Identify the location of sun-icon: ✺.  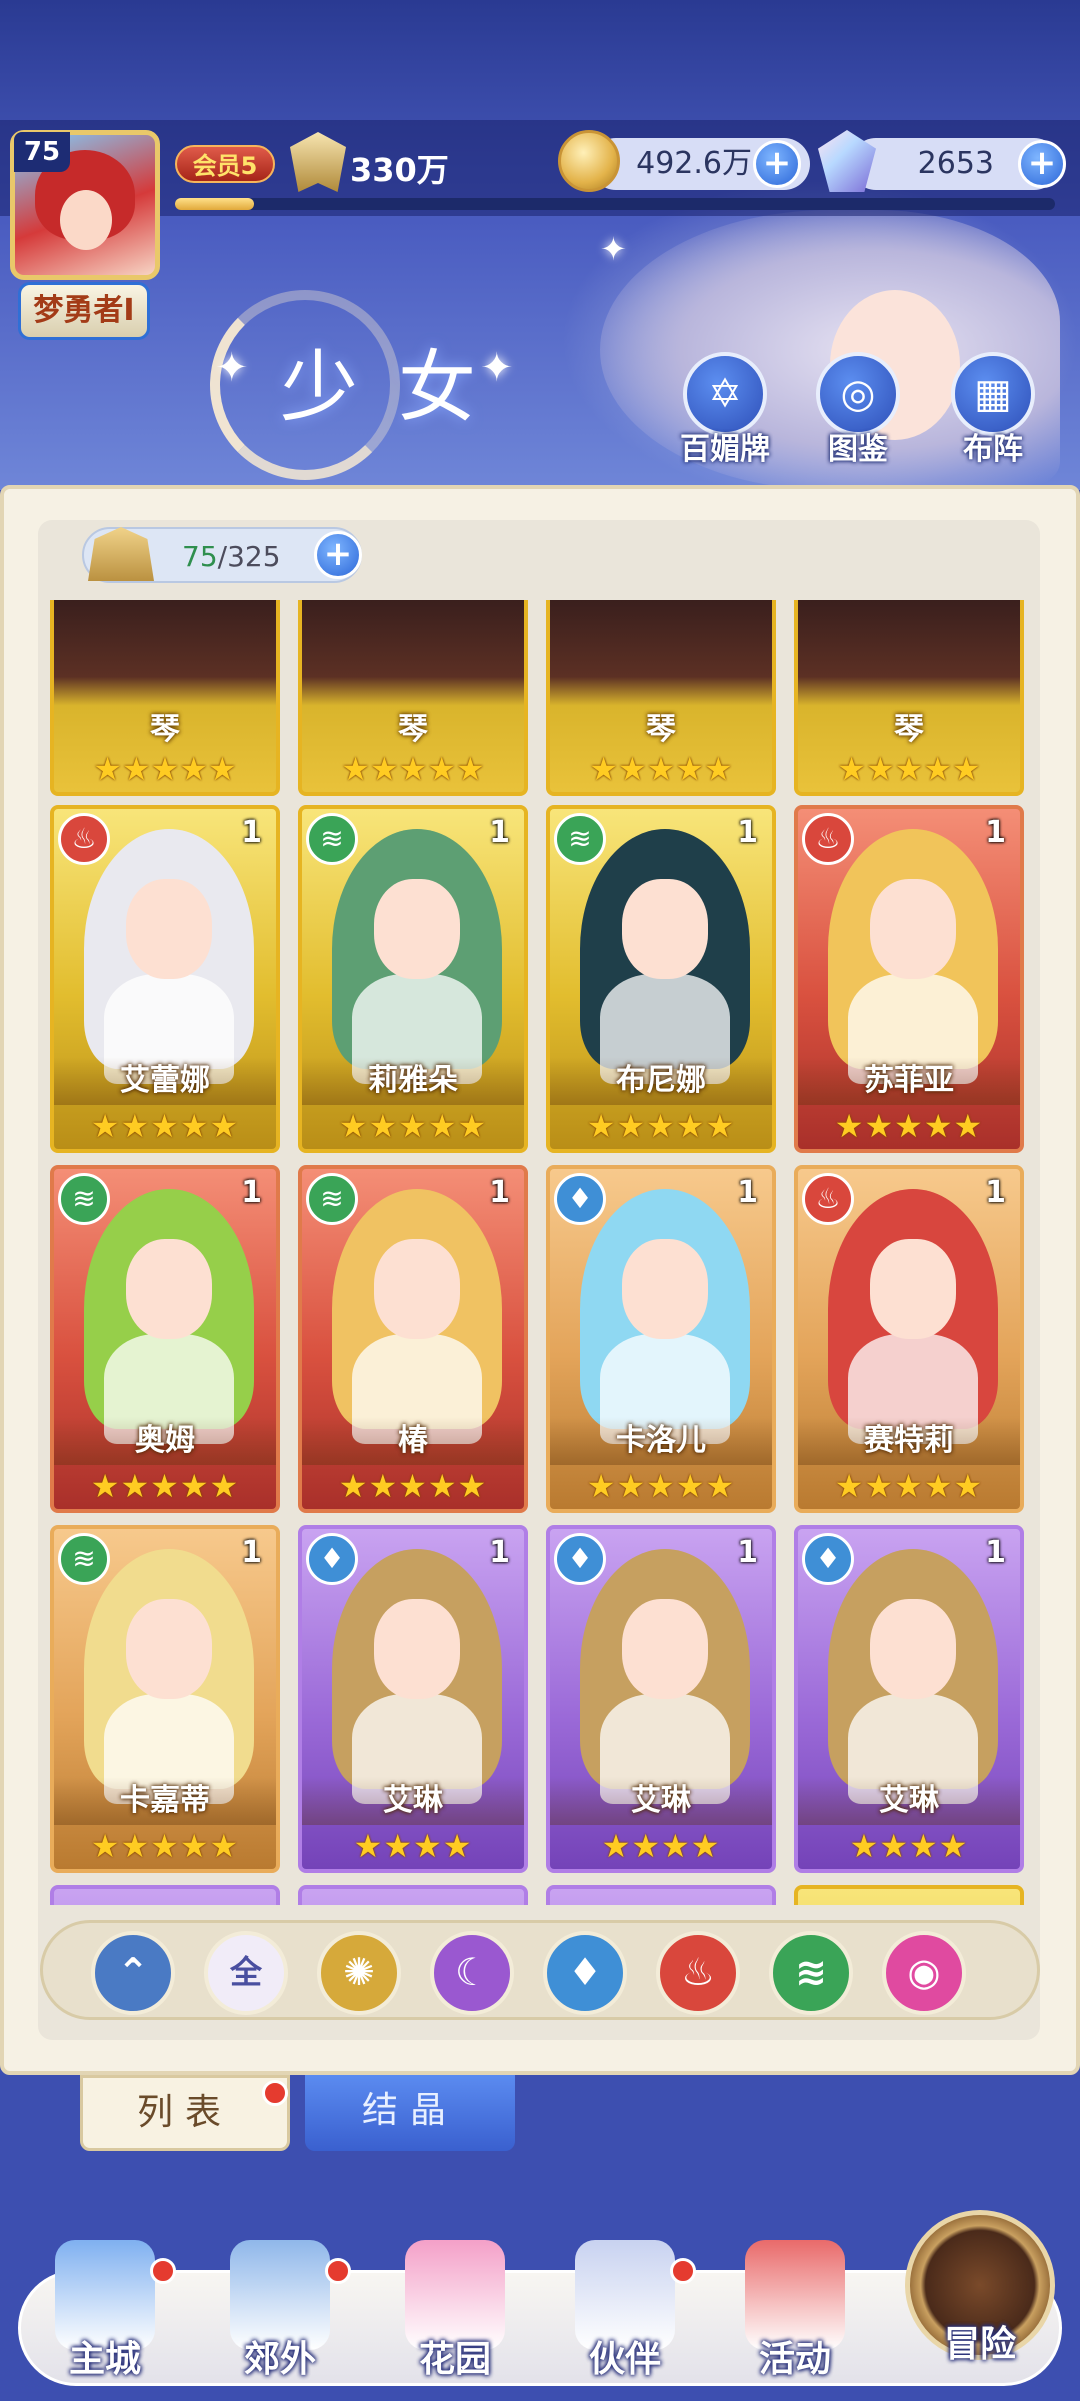
(359, 1972).